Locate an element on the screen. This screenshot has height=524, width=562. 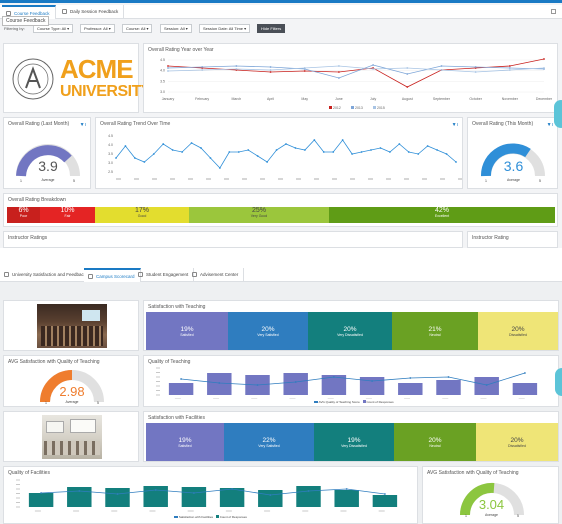
x-tick-label: November is located at coordinates (510, 99).